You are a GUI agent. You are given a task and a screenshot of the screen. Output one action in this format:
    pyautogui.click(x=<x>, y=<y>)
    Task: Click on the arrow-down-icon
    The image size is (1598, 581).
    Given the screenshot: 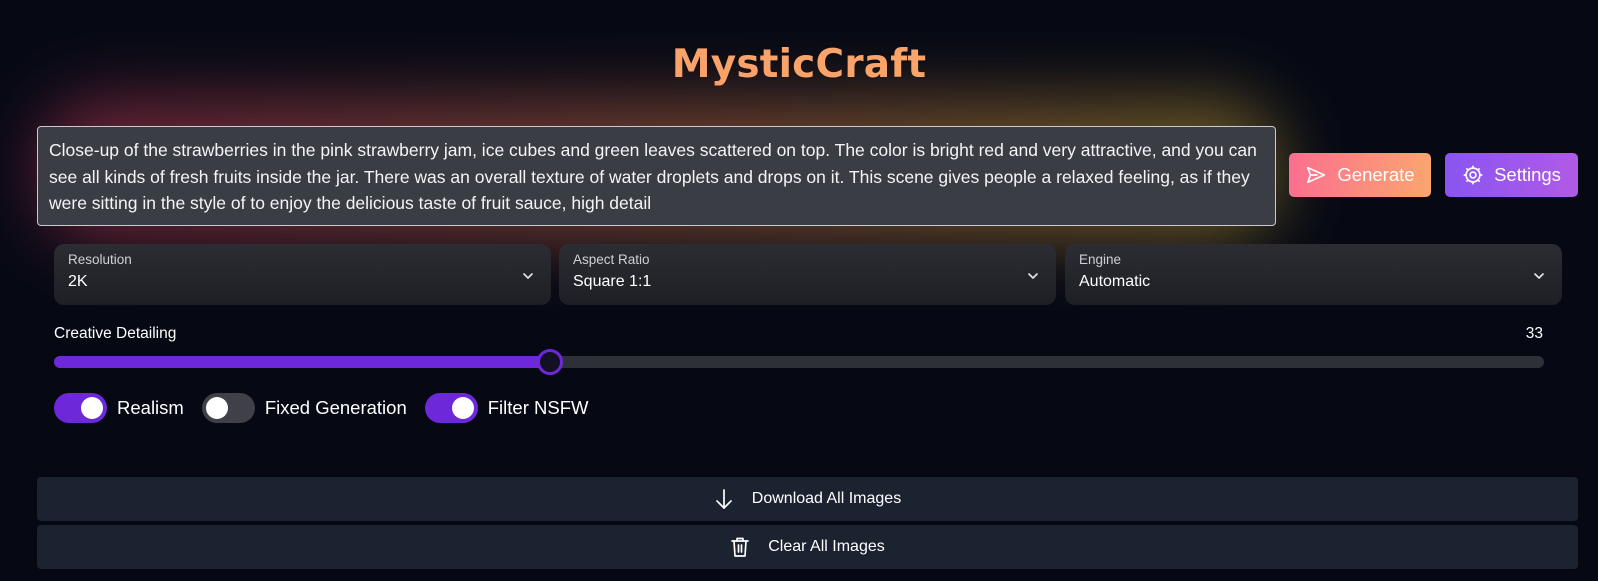 What is the action you would take?
    pyautogui.click(x=723, y=499)
    